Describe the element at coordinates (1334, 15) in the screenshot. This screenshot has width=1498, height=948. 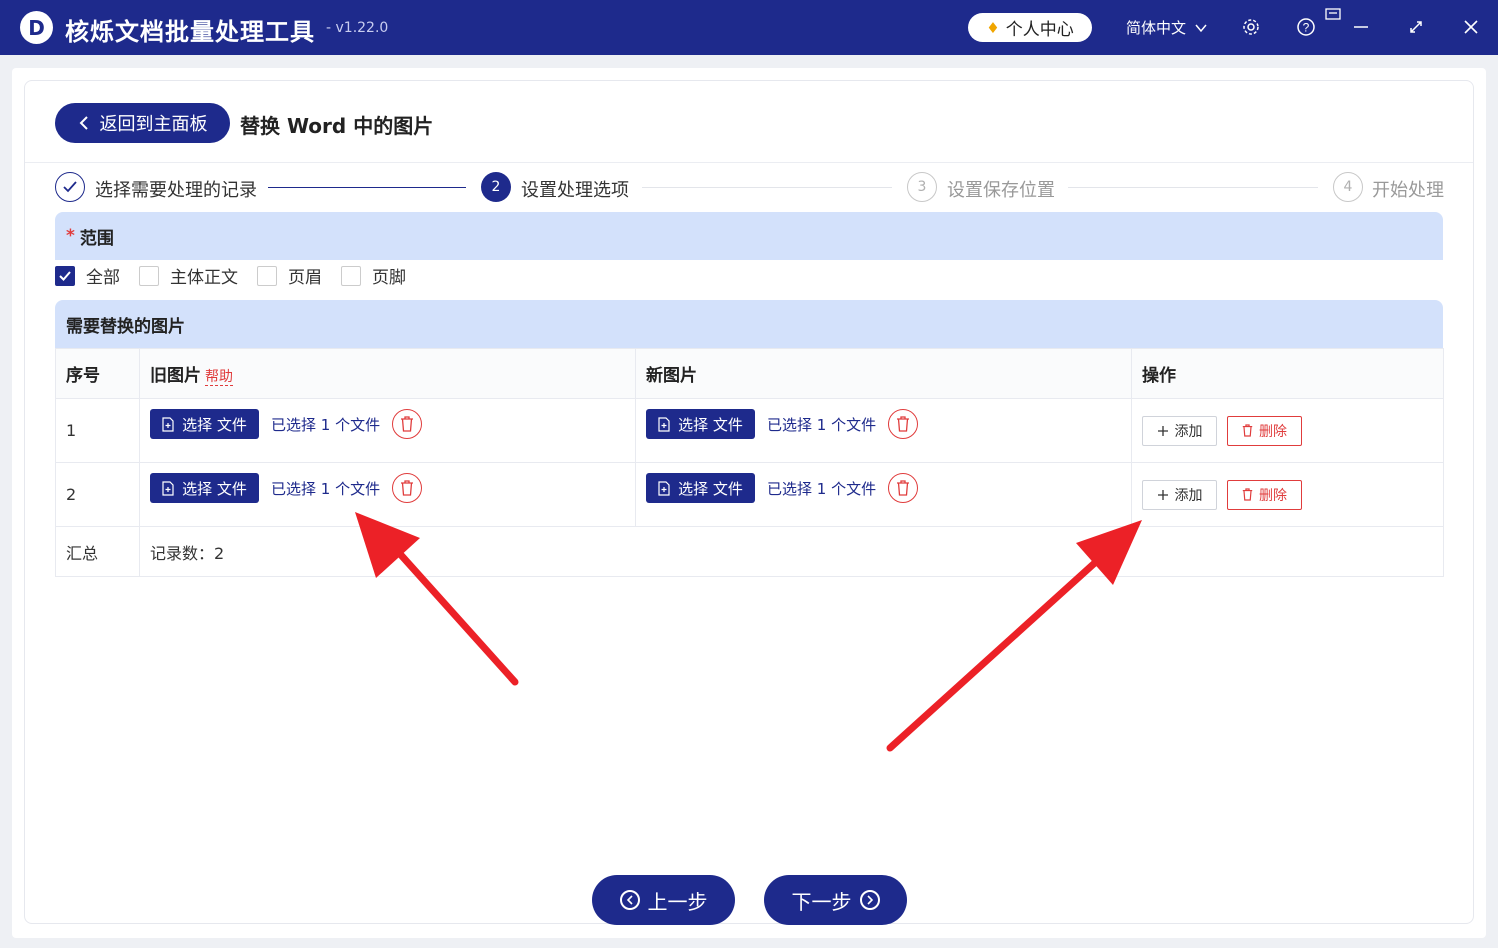
I see `feedback-icon` at that location.